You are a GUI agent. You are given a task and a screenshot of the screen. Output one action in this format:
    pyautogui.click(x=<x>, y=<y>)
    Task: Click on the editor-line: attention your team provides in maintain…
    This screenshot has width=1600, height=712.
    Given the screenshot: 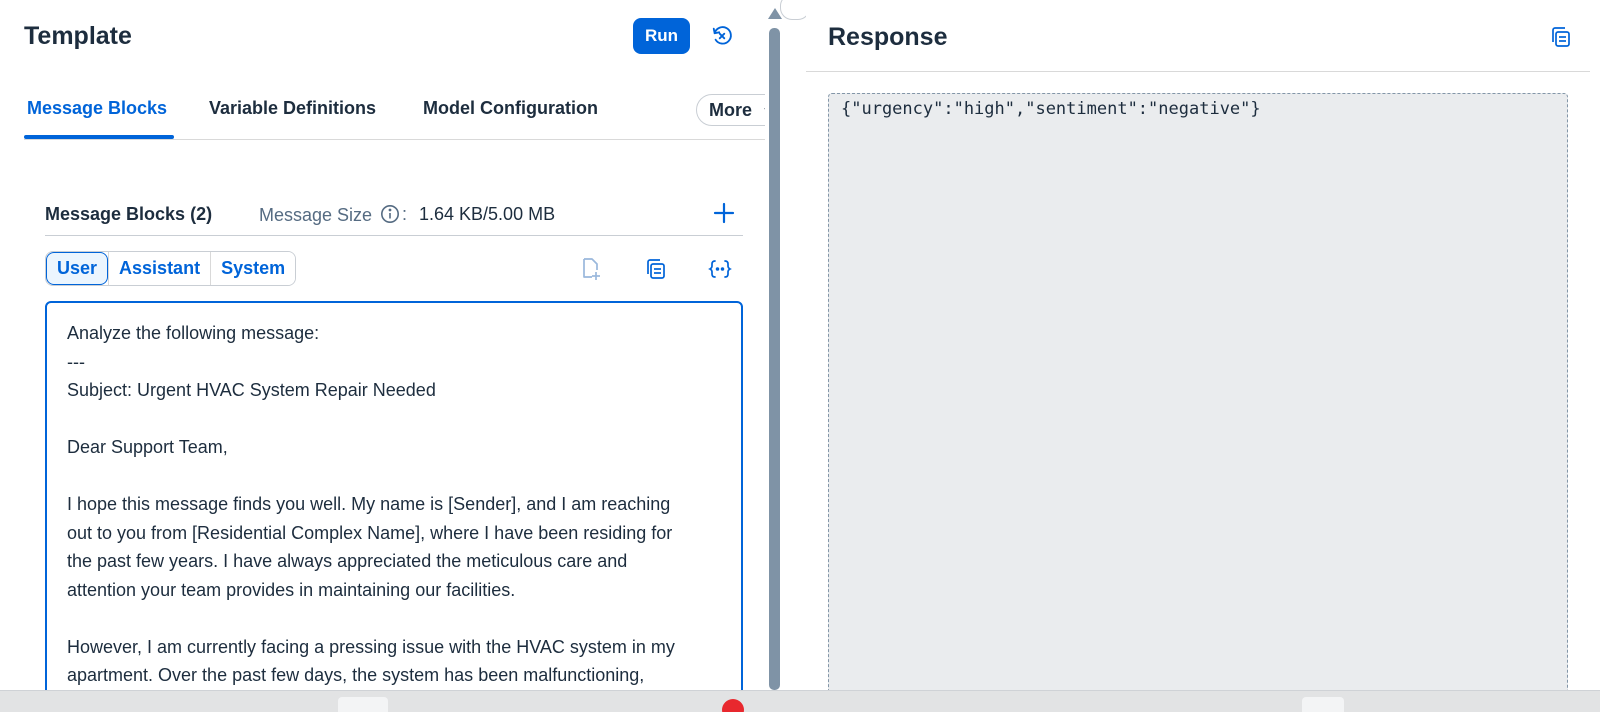 What is the action you would take?
    pyautogui.click(x=291, y=589)
    